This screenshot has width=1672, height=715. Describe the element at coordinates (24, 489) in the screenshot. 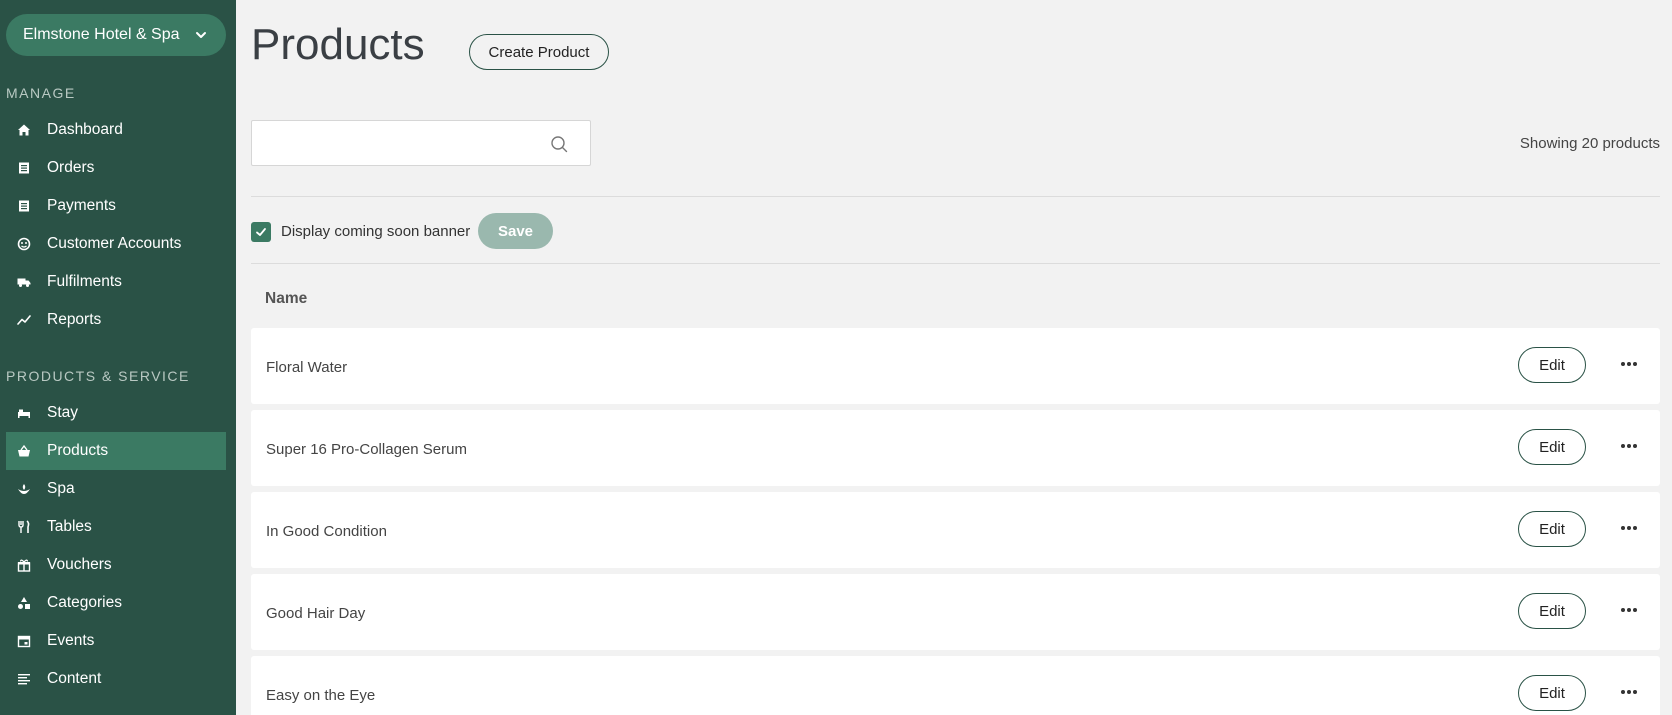

I see `spa-icon` at that location.